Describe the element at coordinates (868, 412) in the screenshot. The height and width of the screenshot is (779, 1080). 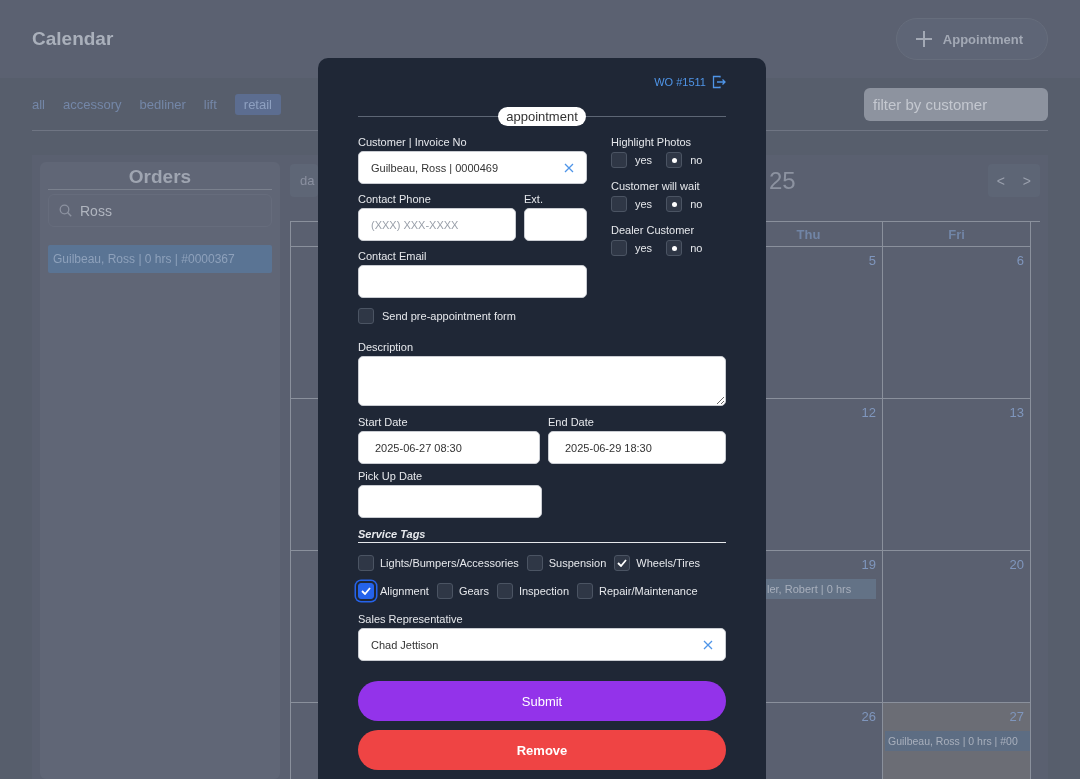
I see `day-number: 12` at that location.